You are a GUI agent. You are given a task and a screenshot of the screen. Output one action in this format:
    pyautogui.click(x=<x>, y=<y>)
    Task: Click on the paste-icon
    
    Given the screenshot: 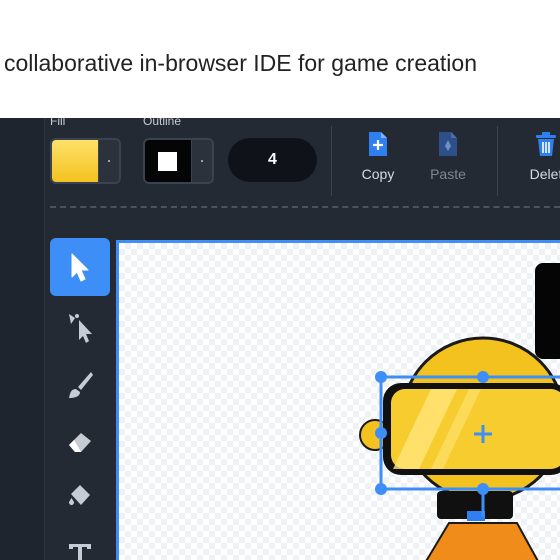 What is the action you would take?
    pyautogui.click(x=448, y=144)
    